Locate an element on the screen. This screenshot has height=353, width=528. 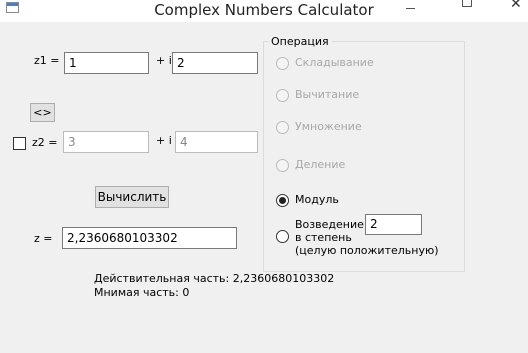
op-power-label-1: Возведение is located at coordinates (329, 224).